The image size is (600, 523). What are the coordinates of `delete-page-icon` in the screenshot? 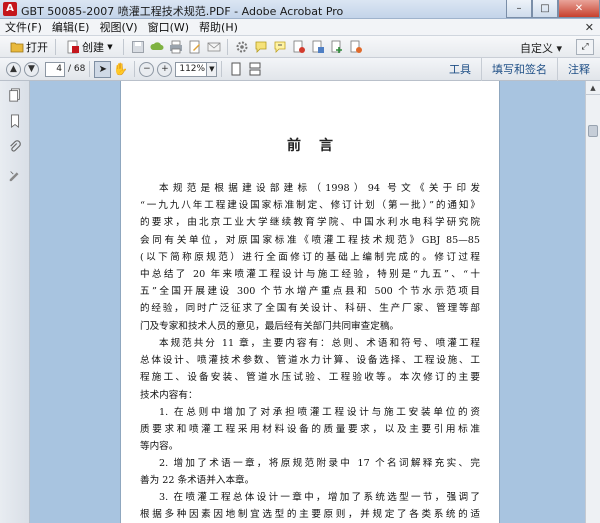 It's located at (298, 47).